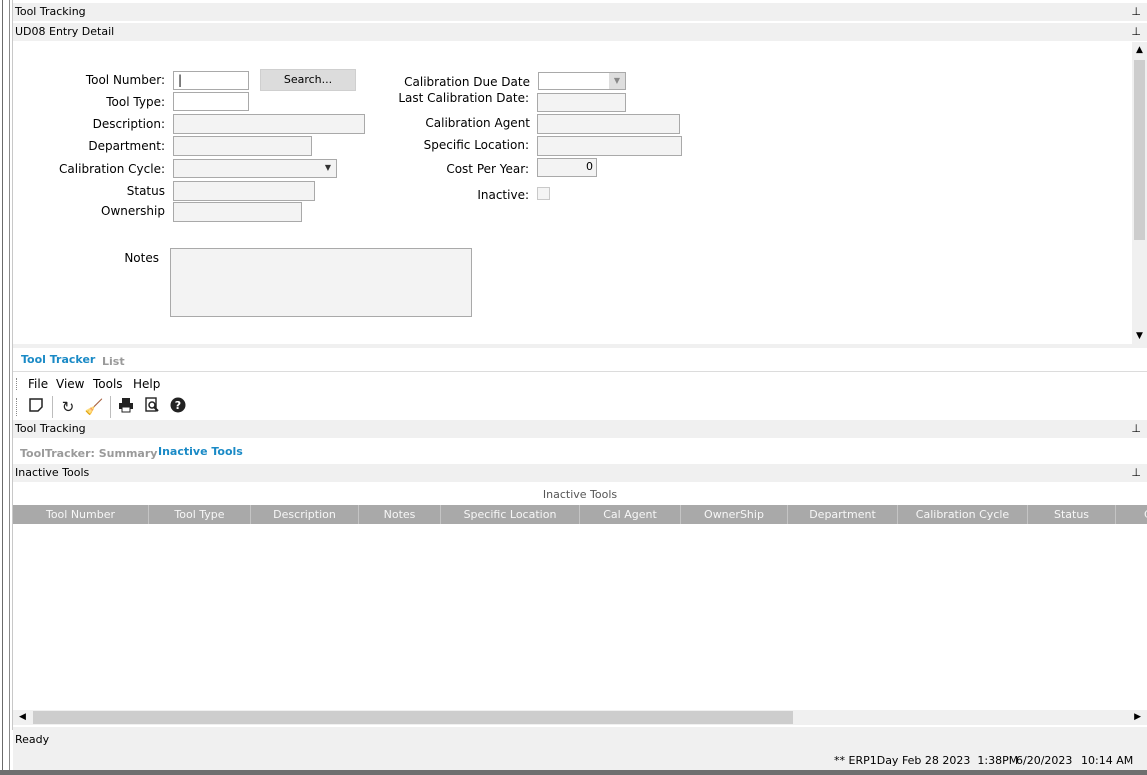  What do you see at coordinates (128, 124) in the screenshot?
I see `description-label: Description:` at bounding box center [128, 124].